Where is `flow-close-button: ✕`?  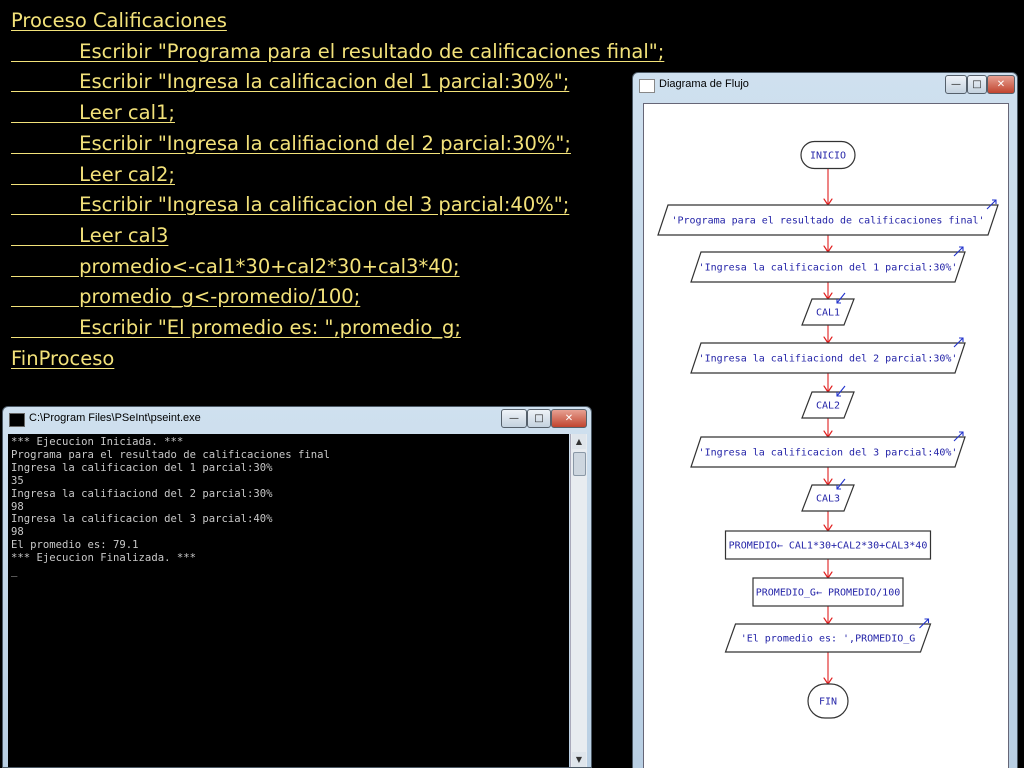
flow-close-button: ✕ is located at coordinates (1001, 84).